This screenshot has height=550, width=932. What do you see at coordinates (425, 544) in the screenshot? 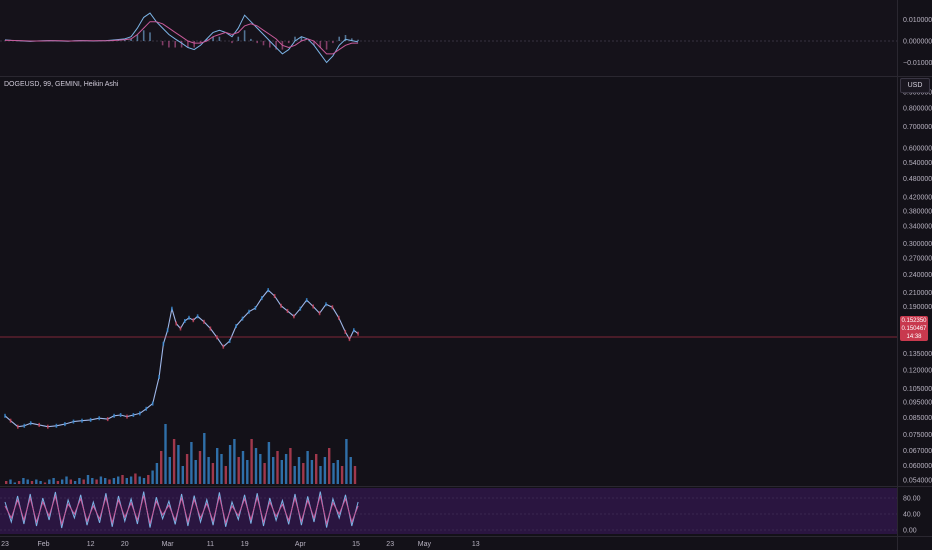
I see `time-tick-label: May` at bounding box center [425, 544].